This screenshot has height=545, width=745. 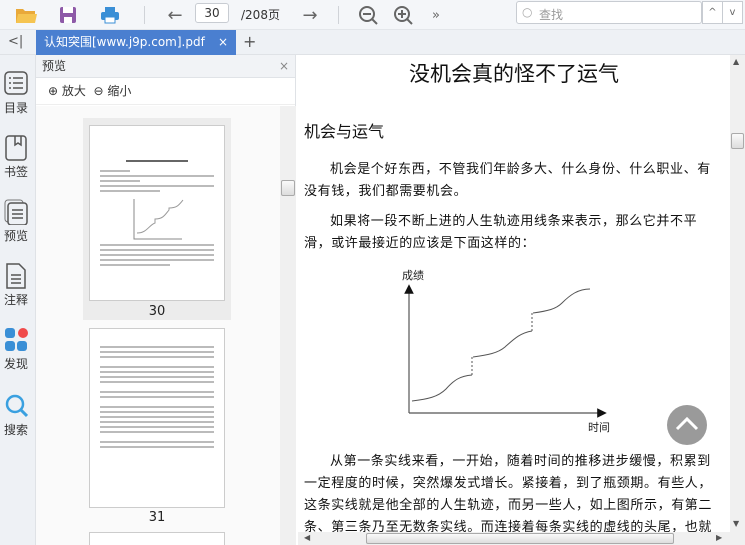 I want to click on sidebar-item-discover: 发现, so click(x=16, y=349).